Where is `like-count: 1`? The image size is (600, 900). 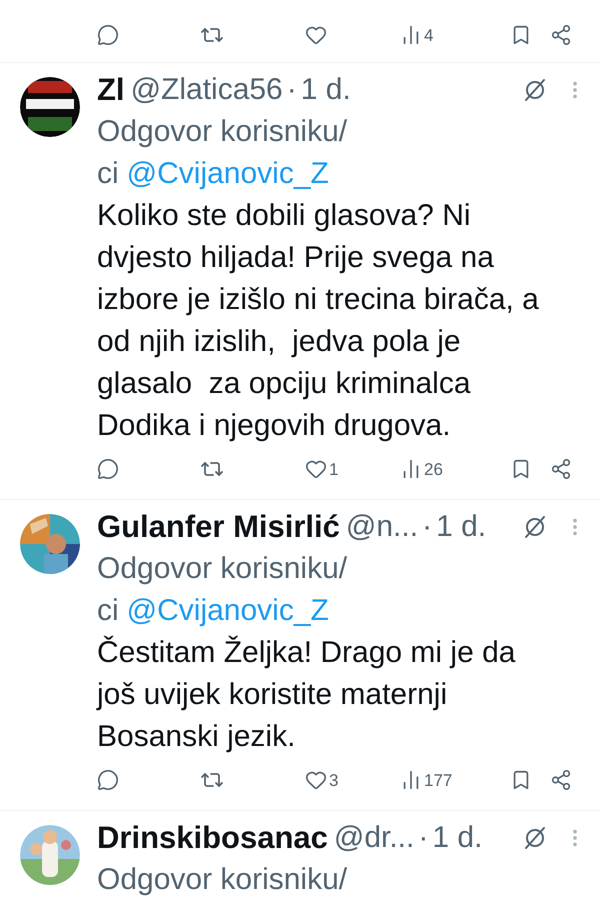 like-count: 1 is located at coordinates (333, 469).